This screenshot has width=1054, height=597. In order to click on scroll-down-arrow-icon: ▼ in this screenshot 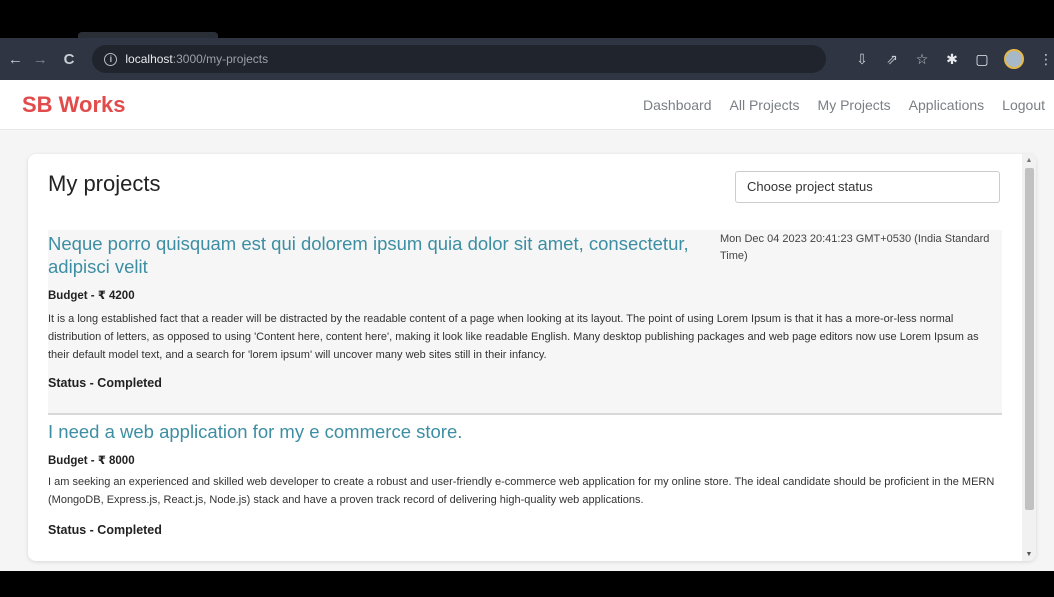, I will do `click(1029, 554)`.